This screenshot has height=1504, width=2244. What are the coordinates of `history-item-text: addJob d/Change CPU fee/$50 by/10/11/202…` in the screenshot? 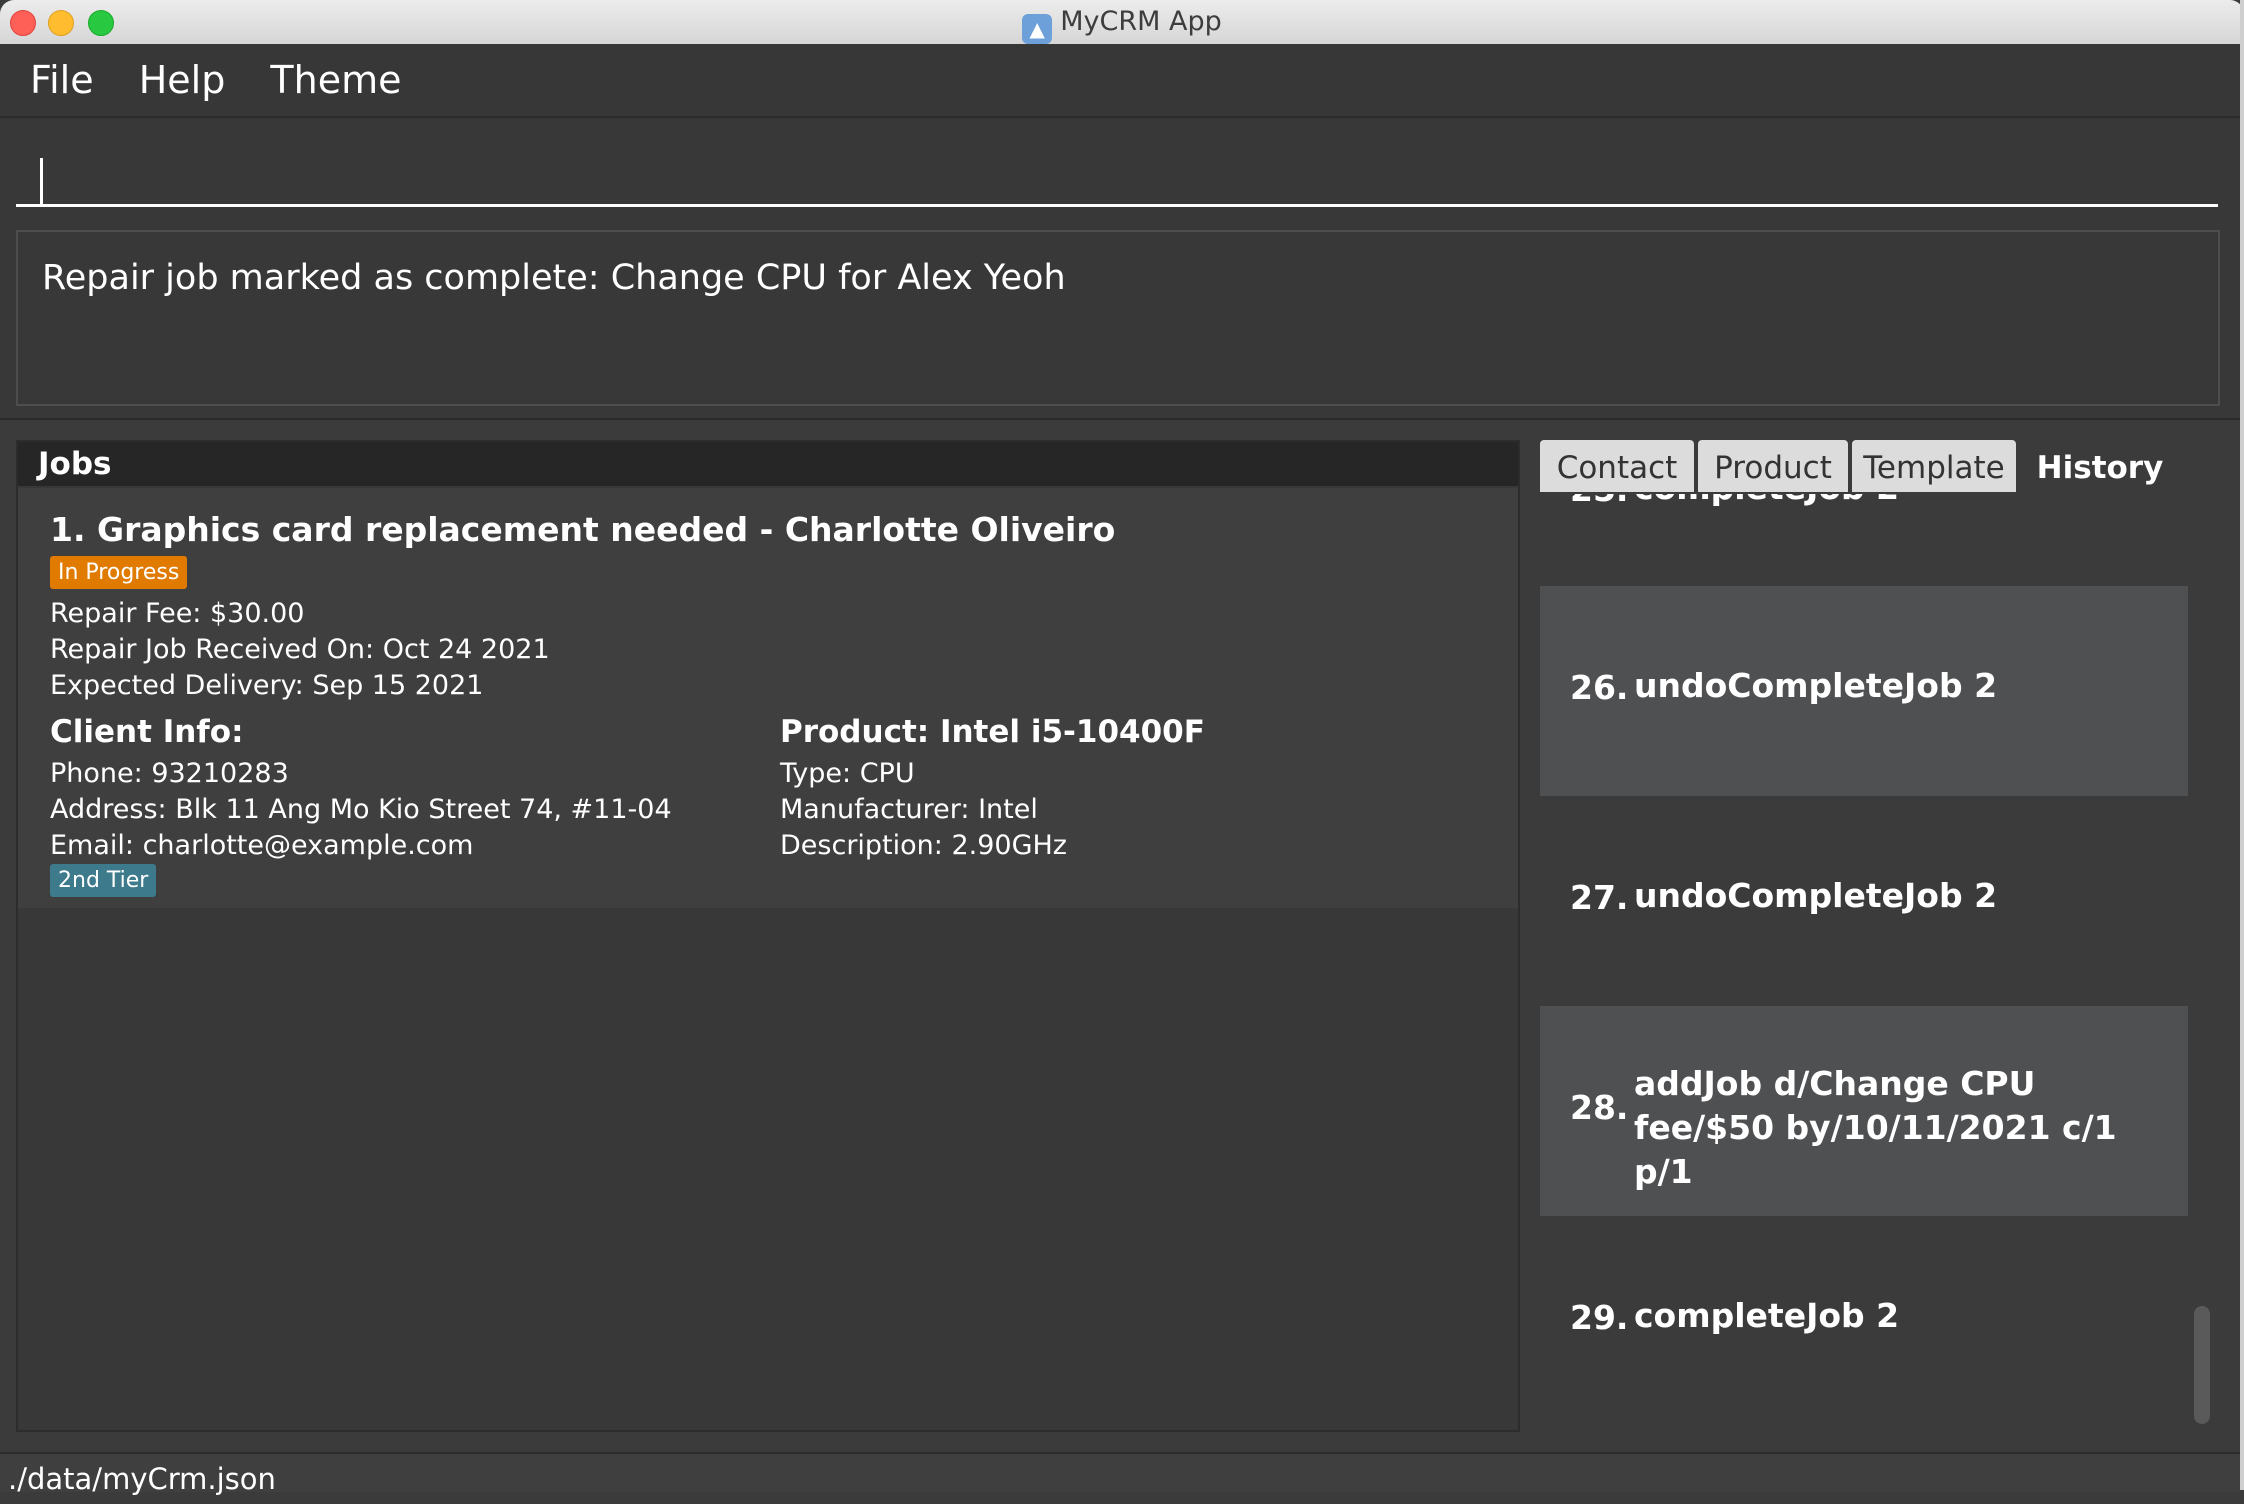 It's located at (1875, 1127).